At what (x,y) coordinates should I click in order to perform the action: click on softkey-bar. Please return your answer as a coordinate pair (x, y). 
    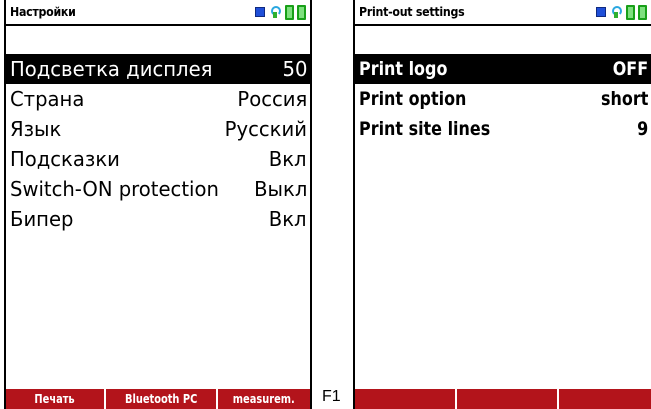
    Looking at the image, I should click on (503, 399).